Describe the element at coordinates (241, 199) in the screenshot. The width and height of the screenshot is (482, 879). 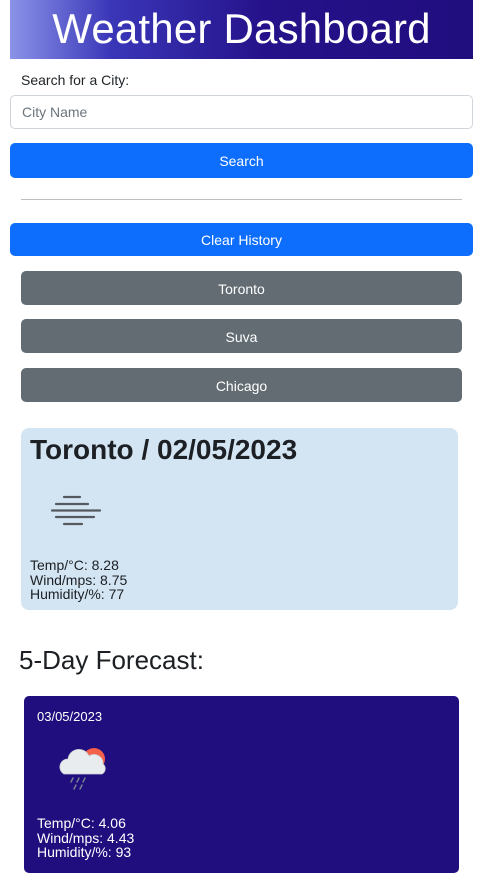
I see `divider` at that location.